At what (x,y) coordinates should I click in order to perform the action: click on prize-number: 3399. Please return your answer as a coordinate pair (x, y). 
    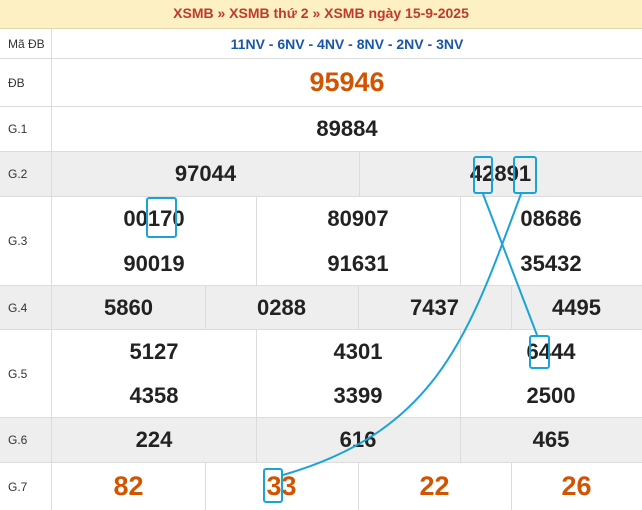
    Looking at the image, I should click on (358, 395).